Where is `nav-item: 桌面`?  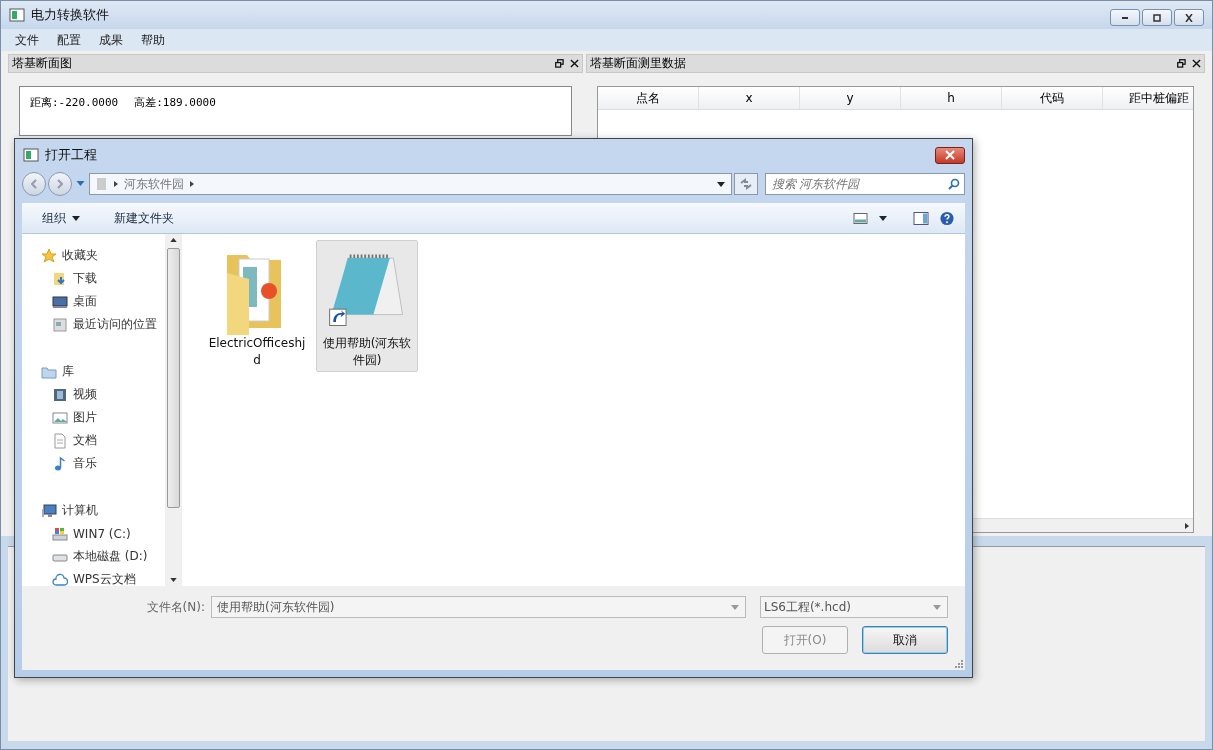
nav-item: 桌面 is located at coordinates (93, 301).